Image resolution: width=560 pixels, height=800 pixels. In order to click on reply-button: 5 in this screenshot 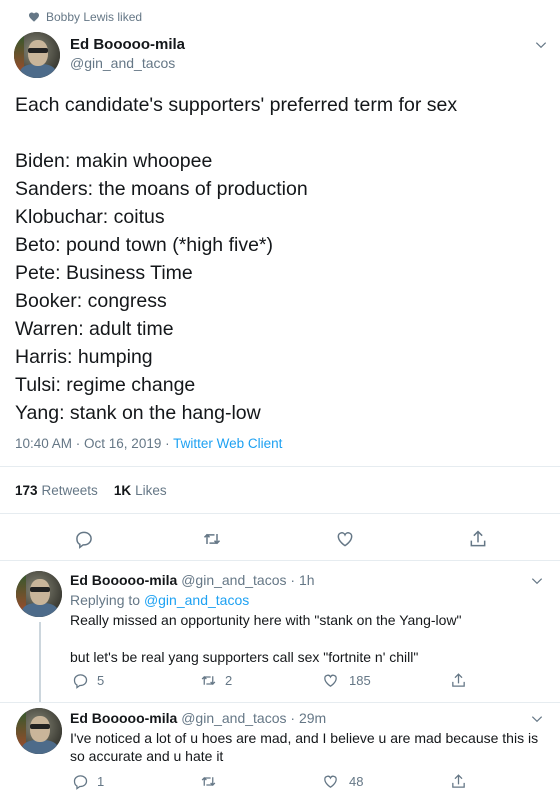, I will do `click(88, 680)`.